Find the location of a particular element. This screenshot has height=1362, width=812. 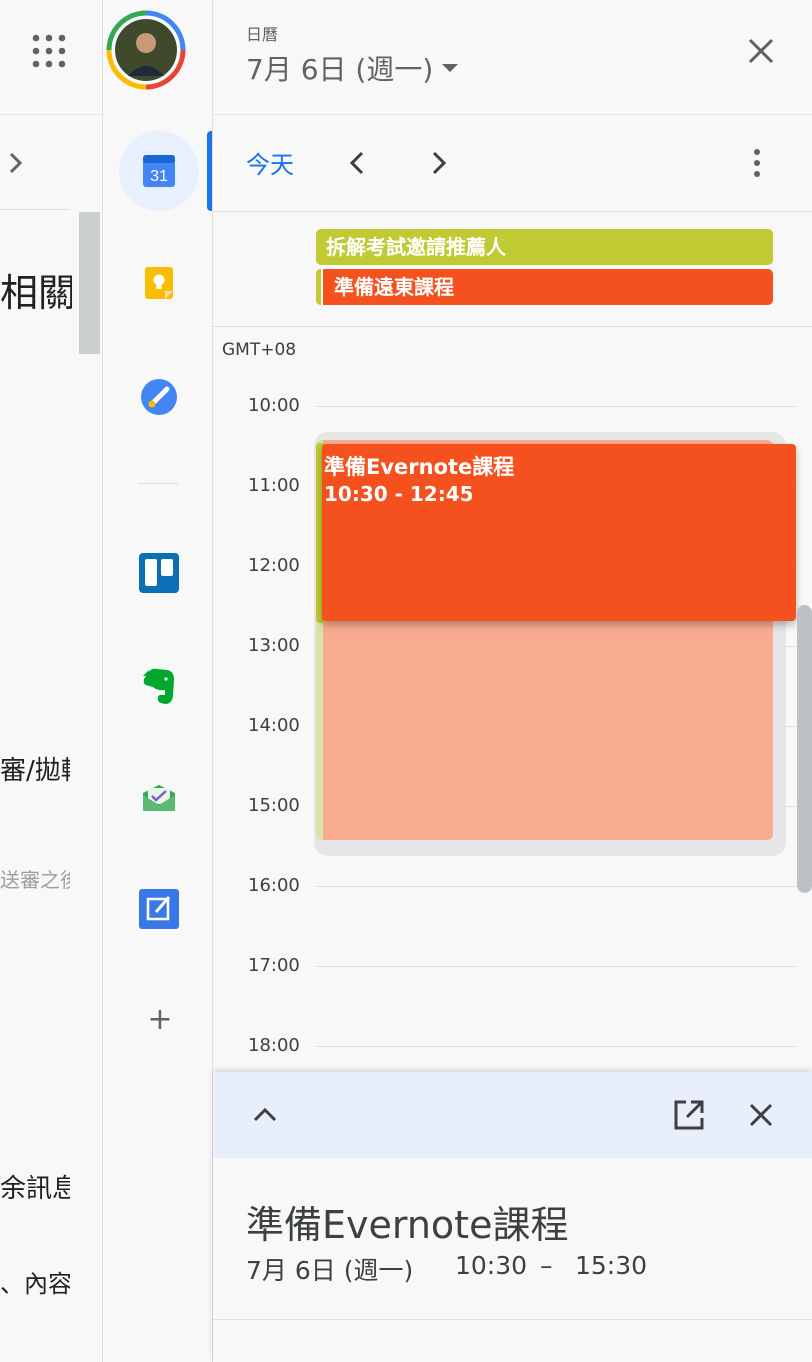

app-title: 日曆 is located at coordinates (262, 34).